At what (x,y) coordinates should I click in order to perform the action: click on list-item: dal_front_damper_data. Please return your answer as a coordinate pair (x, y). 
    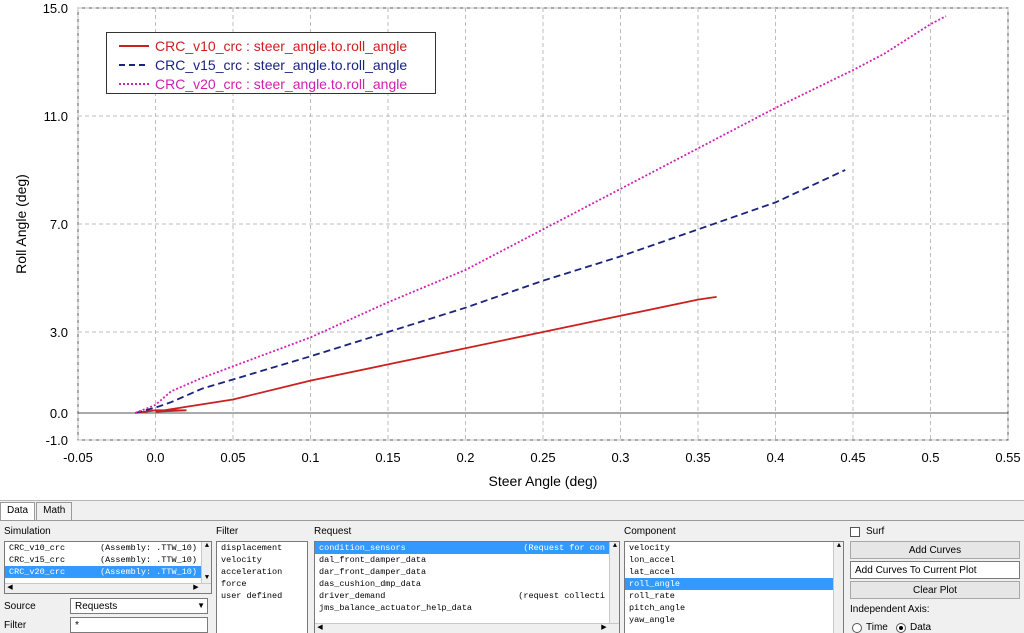
    Looking at the image, I should click on (467, 560).